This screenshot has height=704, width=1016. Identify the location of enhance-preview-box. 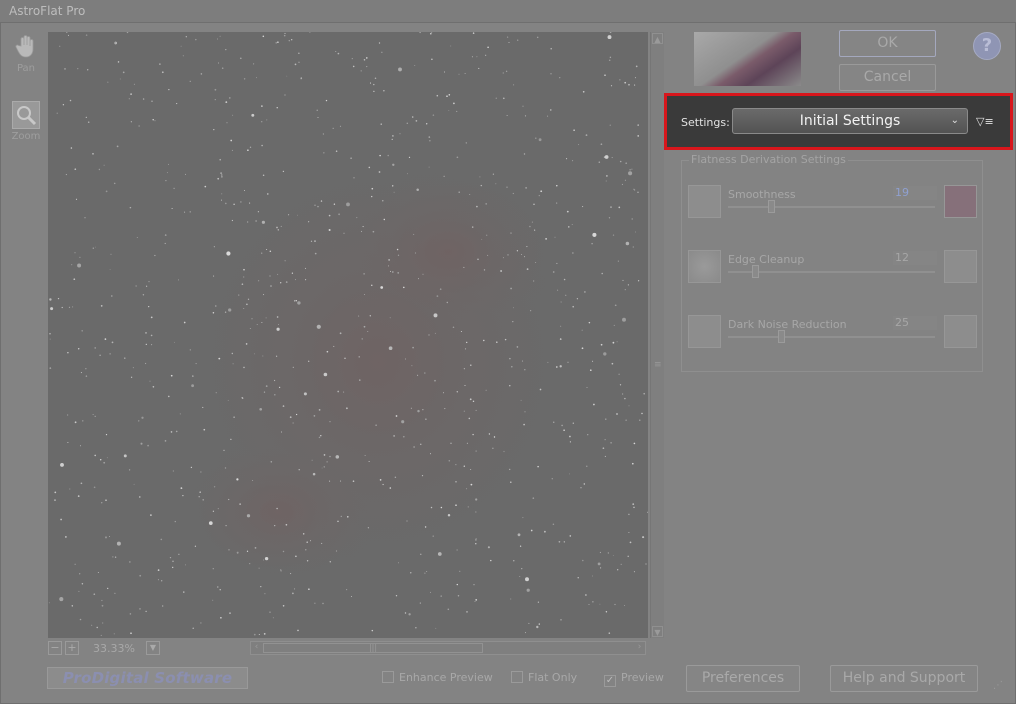
(388, 677).